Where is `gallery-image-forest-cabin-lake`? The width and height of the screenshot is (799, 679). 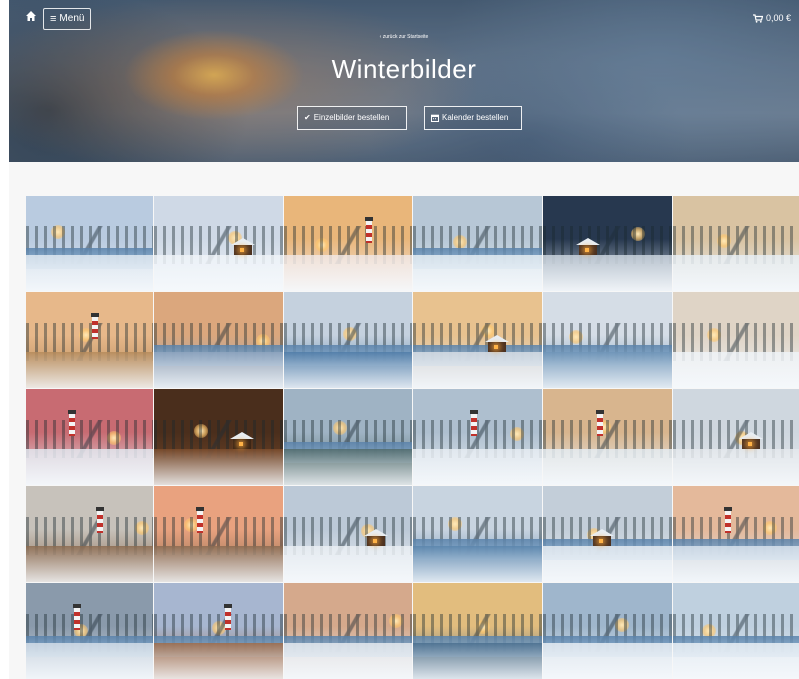 gallery-image-forest-cabin-lake is located at coordinates (477, 340).